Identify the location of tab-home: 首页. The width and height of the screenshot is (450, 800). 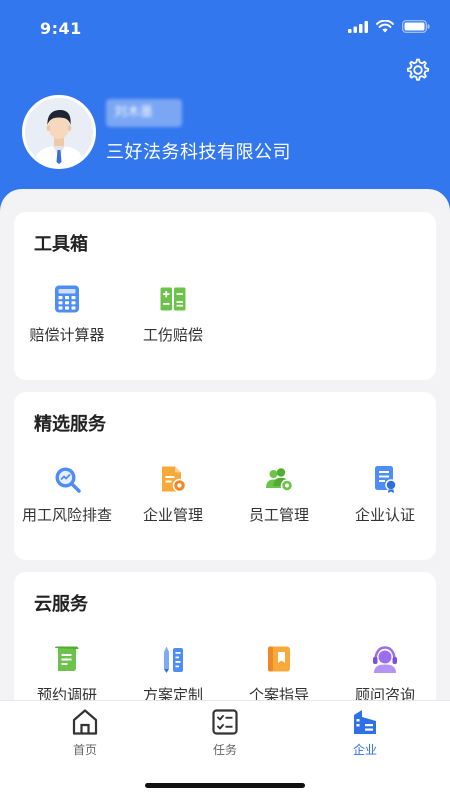
(85, 732).